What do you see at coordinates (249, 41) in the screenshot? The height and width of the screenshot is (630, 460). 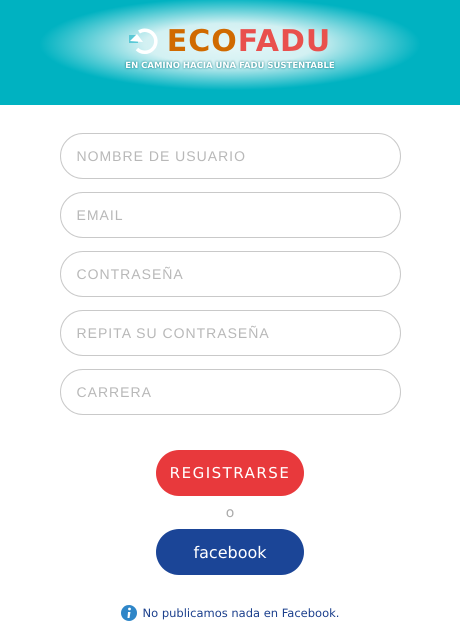 I see `logo-text: ECOFADU` at bounding box center [249, 41].